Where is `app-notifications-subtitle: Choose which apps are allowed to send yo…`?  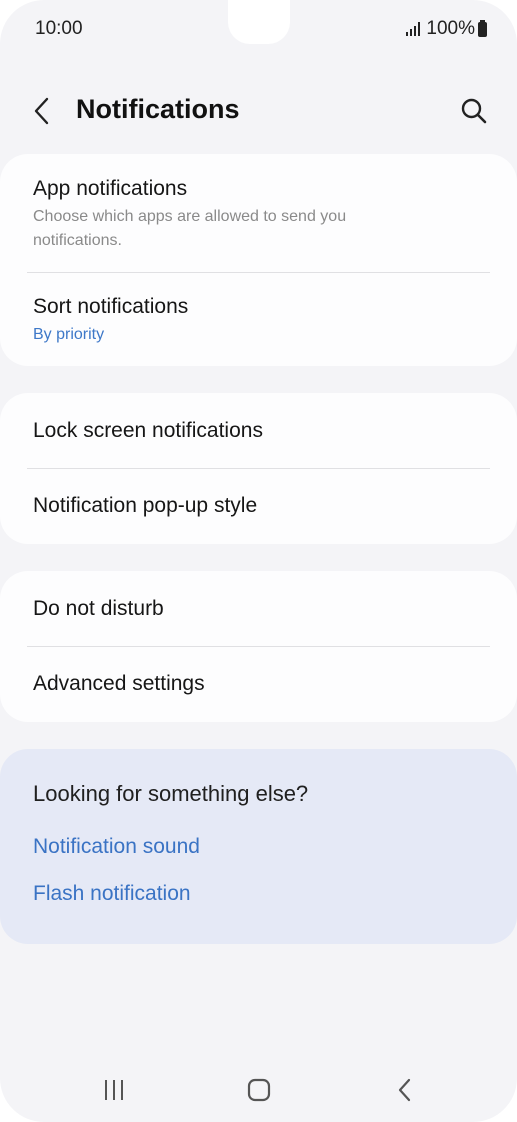 app-notifications-subtitle: Choose which apps are allowed to send yo… is located at coordinates (190, 228).